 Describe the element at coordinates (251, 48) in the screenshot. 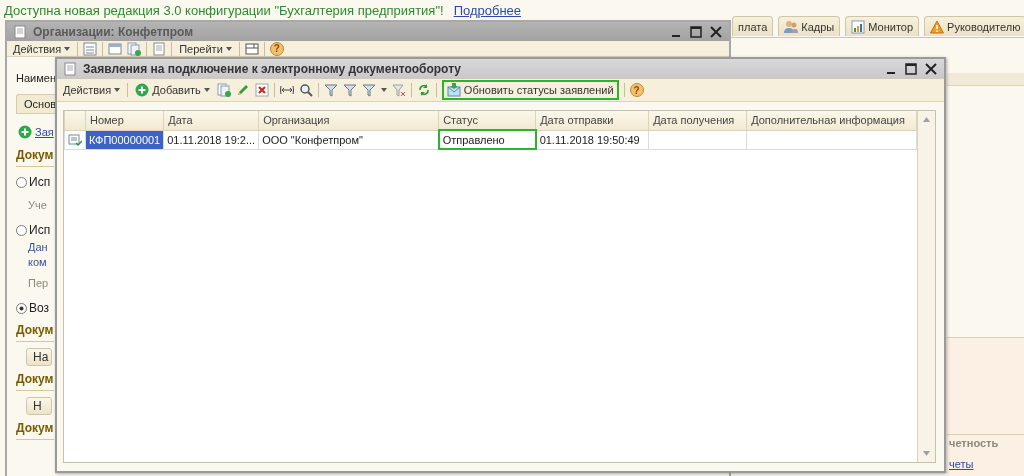

I see `panel-icon` at that location.